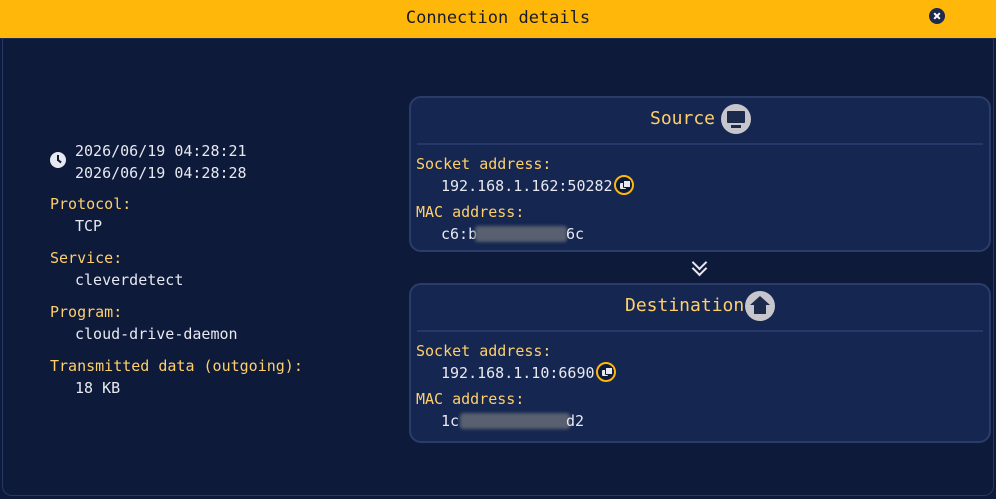  Describe the element at coordinates (937, 16) in the screenshot. I see `close-icon` at that location.